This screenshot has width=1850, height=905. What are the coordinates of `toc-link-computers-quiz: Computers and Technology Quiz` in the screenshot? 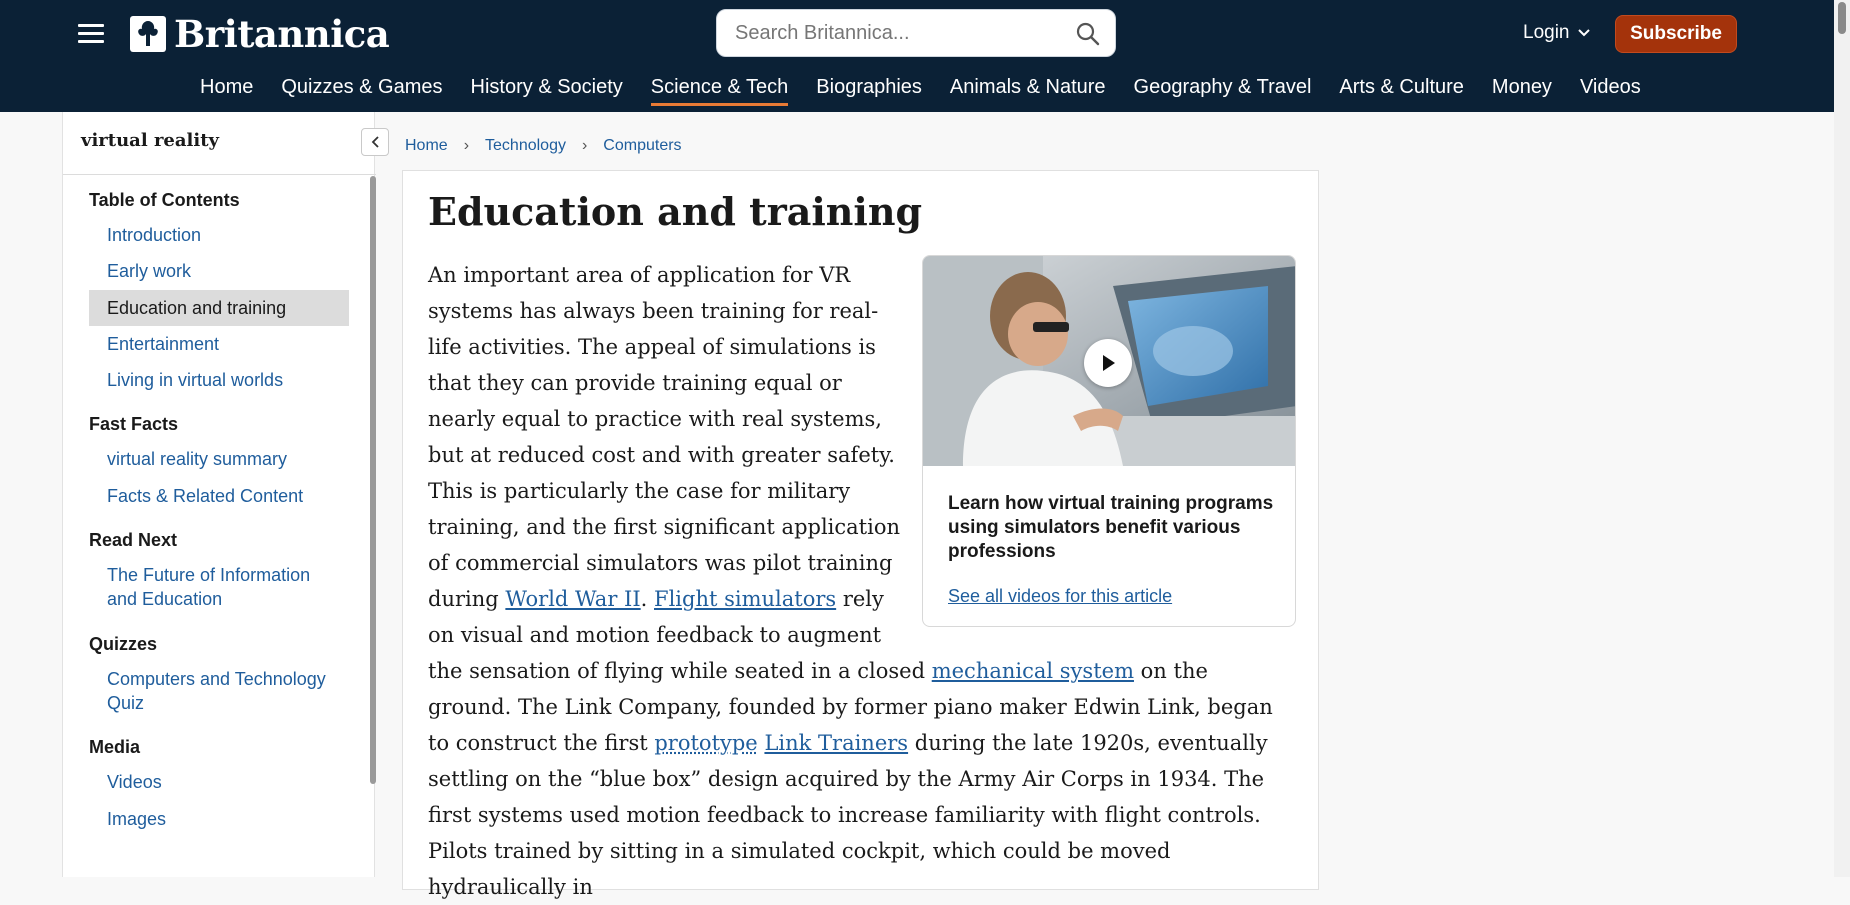 It's located at (219, 691).